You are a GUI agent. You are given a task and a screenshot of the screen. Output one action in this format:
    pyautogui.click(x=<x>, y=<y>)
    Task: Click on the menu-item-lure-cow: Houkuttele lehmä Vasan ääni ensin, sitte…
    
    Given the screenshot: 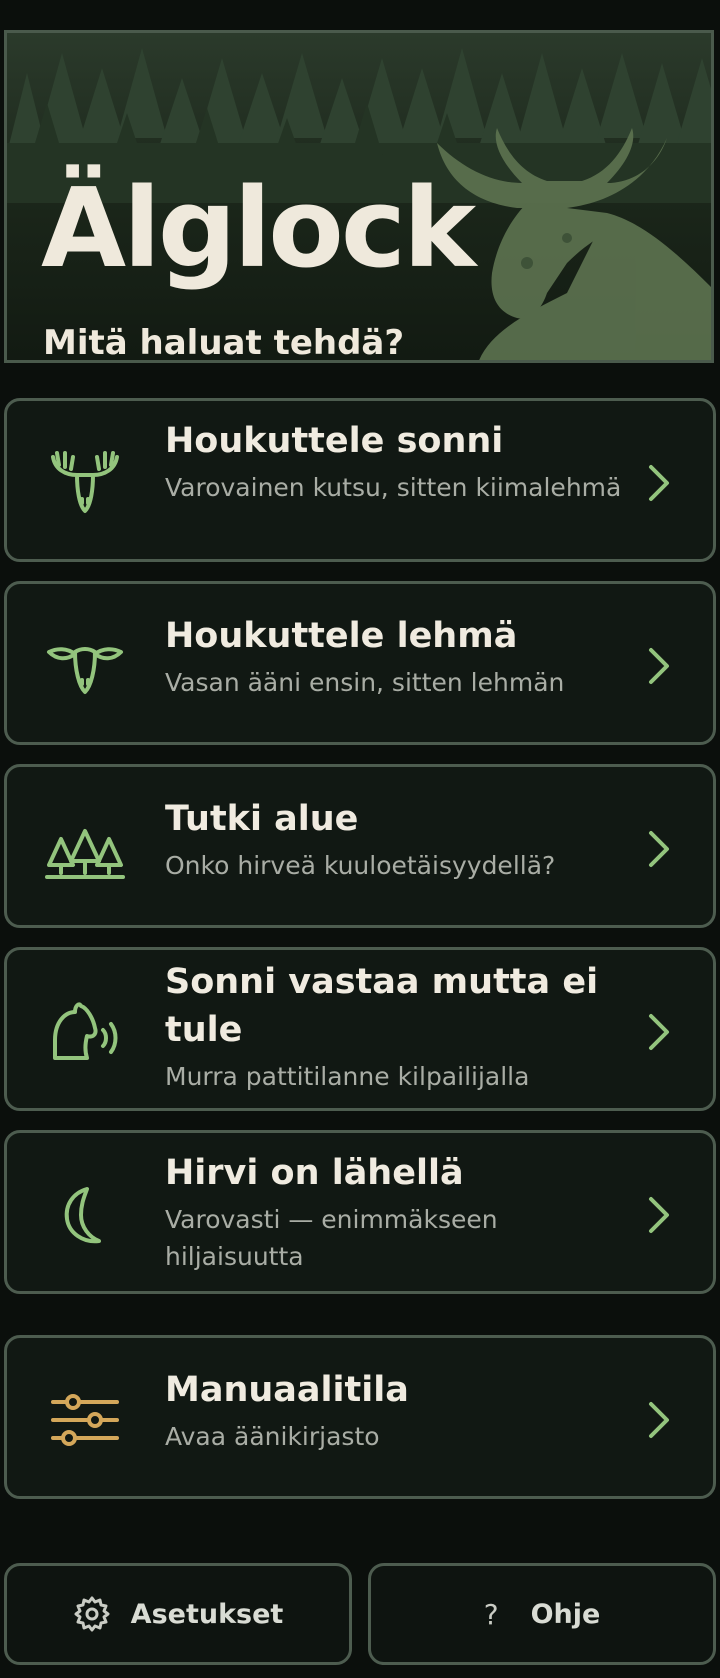 What is the action you would take?
    pyautogui.click(x=360, y=663)
    